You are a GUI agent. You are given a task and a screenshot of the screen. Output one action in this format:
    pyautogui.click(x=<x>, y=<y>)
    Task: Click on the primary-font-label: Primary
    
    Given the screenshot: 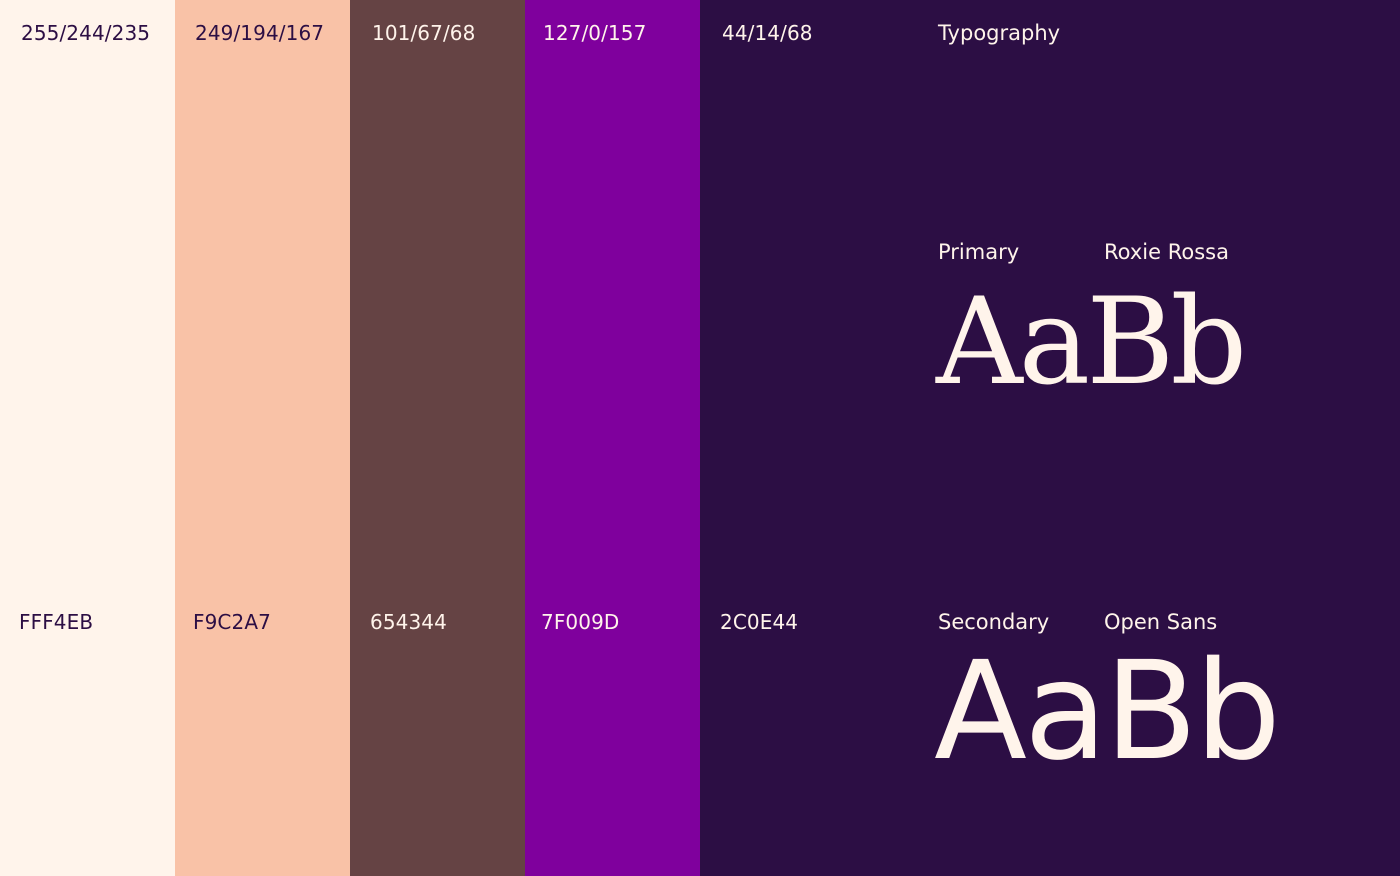 What is the action you would take?
    pyautogui.click(x=979, y=252)
    